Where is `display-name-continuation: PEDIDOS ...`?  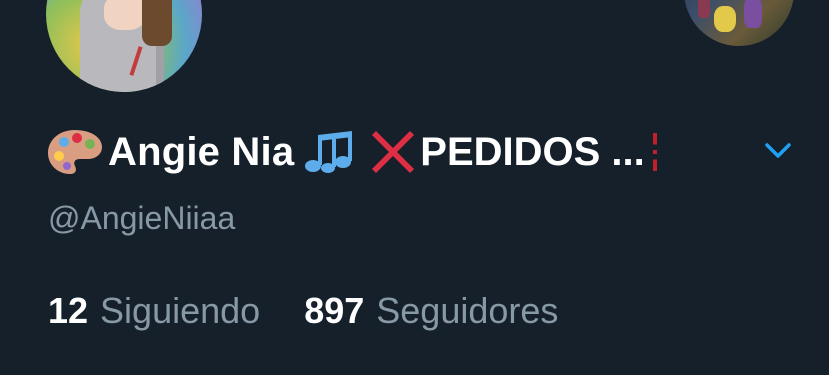
display-name-continuation: PEDIDOS ... is located at coordinates (532, 152).